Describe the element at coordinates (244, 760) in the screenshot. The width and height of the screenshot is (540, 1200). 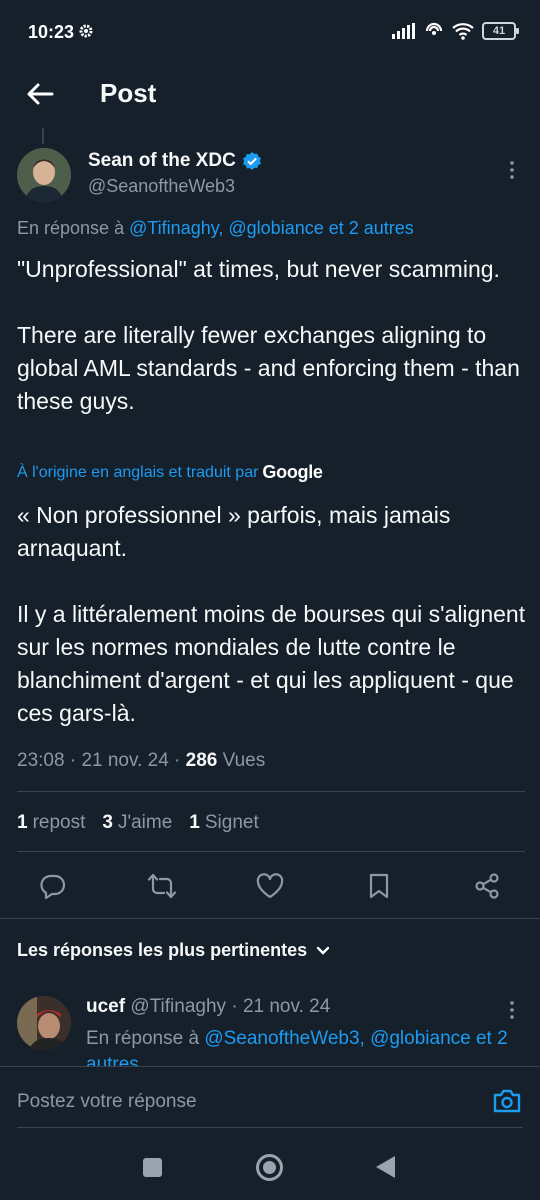
I see `views-label: Vues` at that location.